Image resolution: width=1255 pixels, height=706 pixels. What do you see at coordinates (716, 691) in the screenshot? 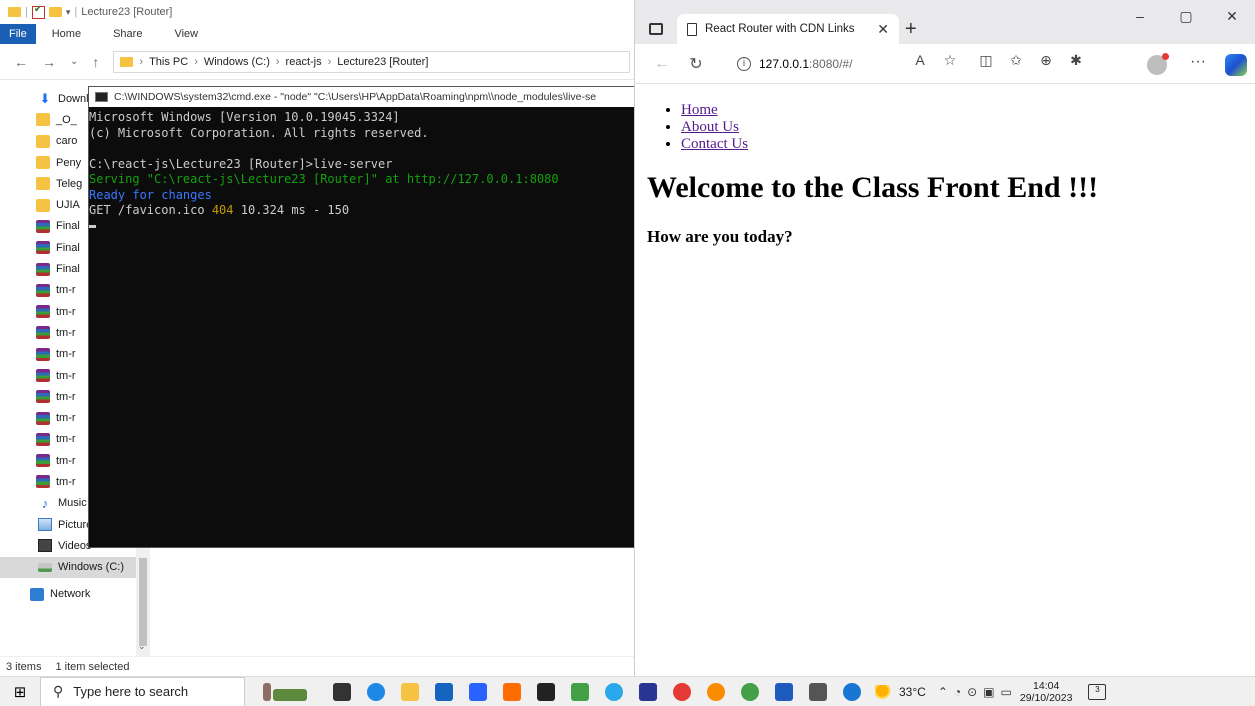
I see `chrome-profile-h-icon` at bounding box center [716, 691].